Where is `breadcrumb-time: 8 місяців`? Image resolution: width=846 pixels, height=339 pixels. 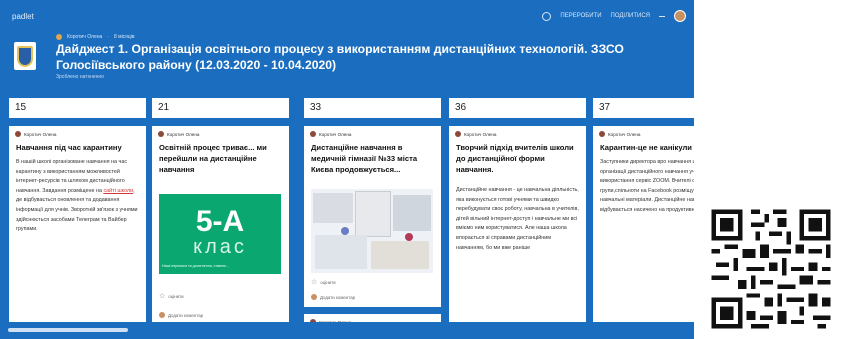
breadcrumb-time: 8 місяців is located at coordinates (124, 37).